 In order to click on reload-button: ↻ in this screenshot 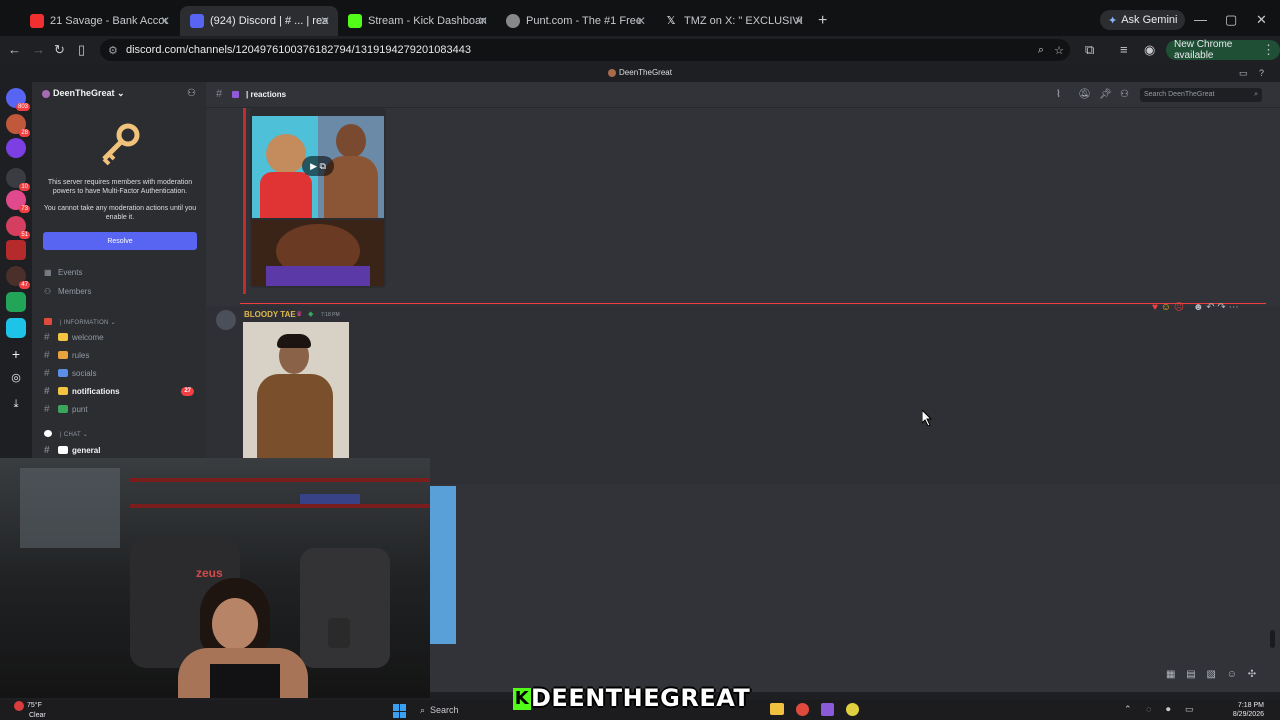, I will do `click(59, 50)`.